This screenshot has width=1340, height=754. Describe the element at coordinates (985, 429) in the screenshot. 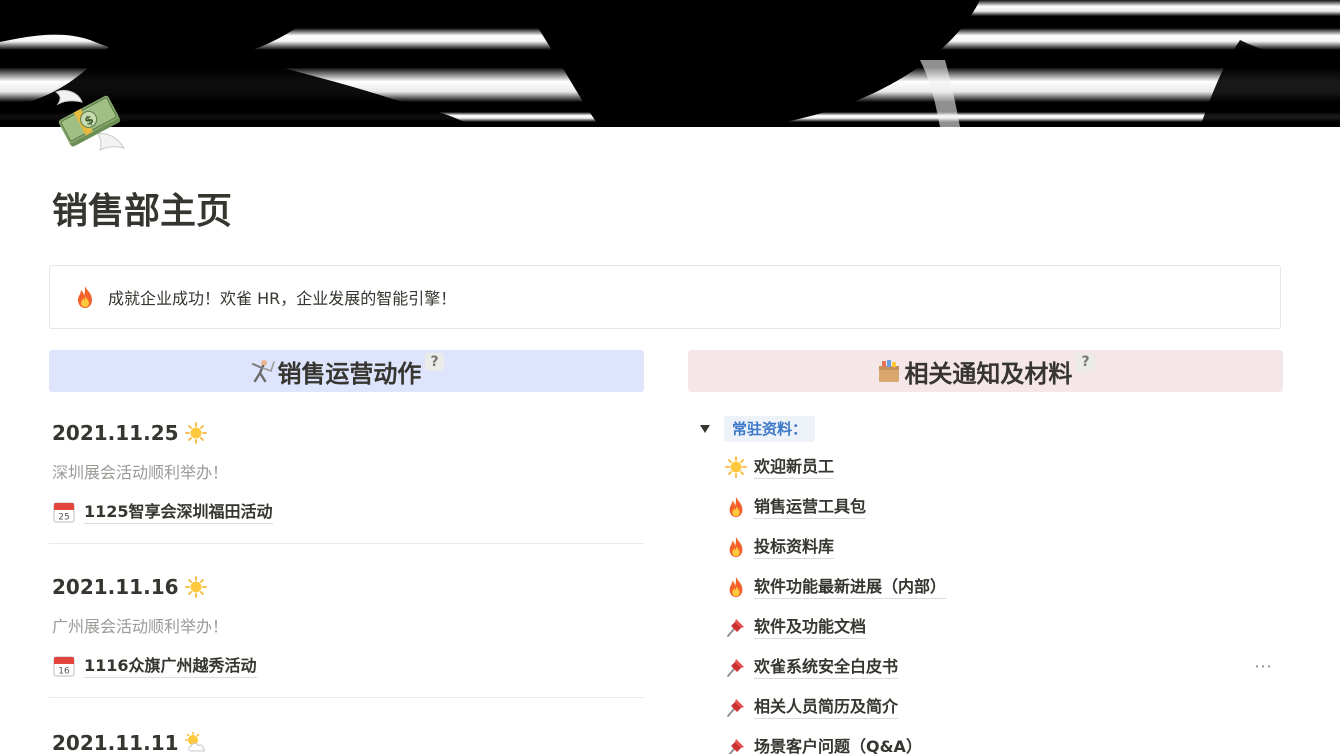

I see `toggle-block: 常驻资料：` at that location.